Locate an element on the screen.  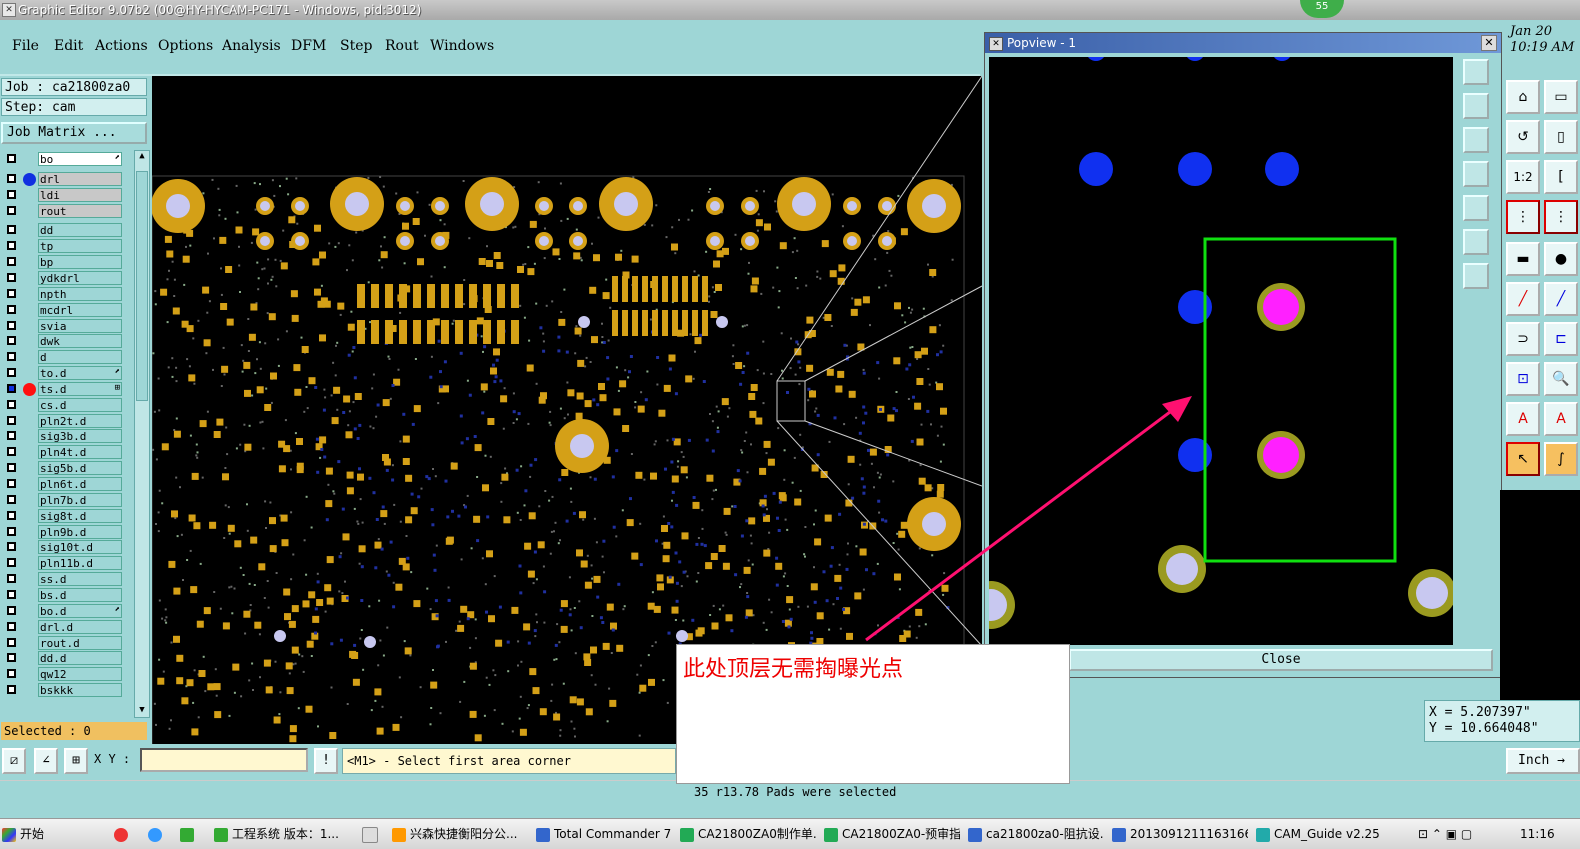
layer-row: ldi is located at coordinates (63, 195).